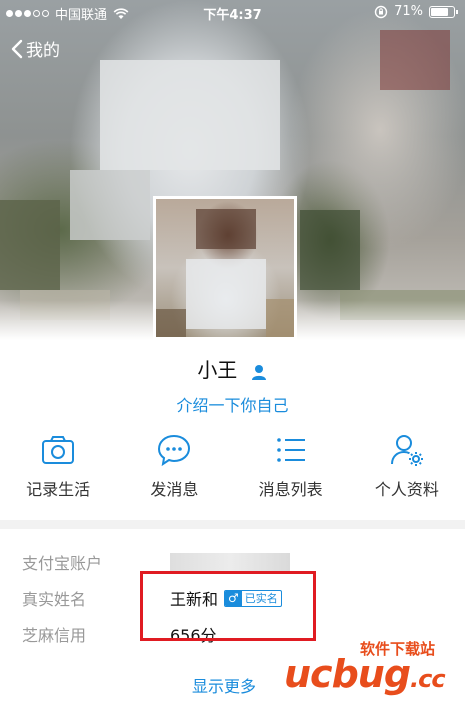  Describe the element at coordinates (217, 370) in the screenshot. I see `profile-name: 小王` at that location.